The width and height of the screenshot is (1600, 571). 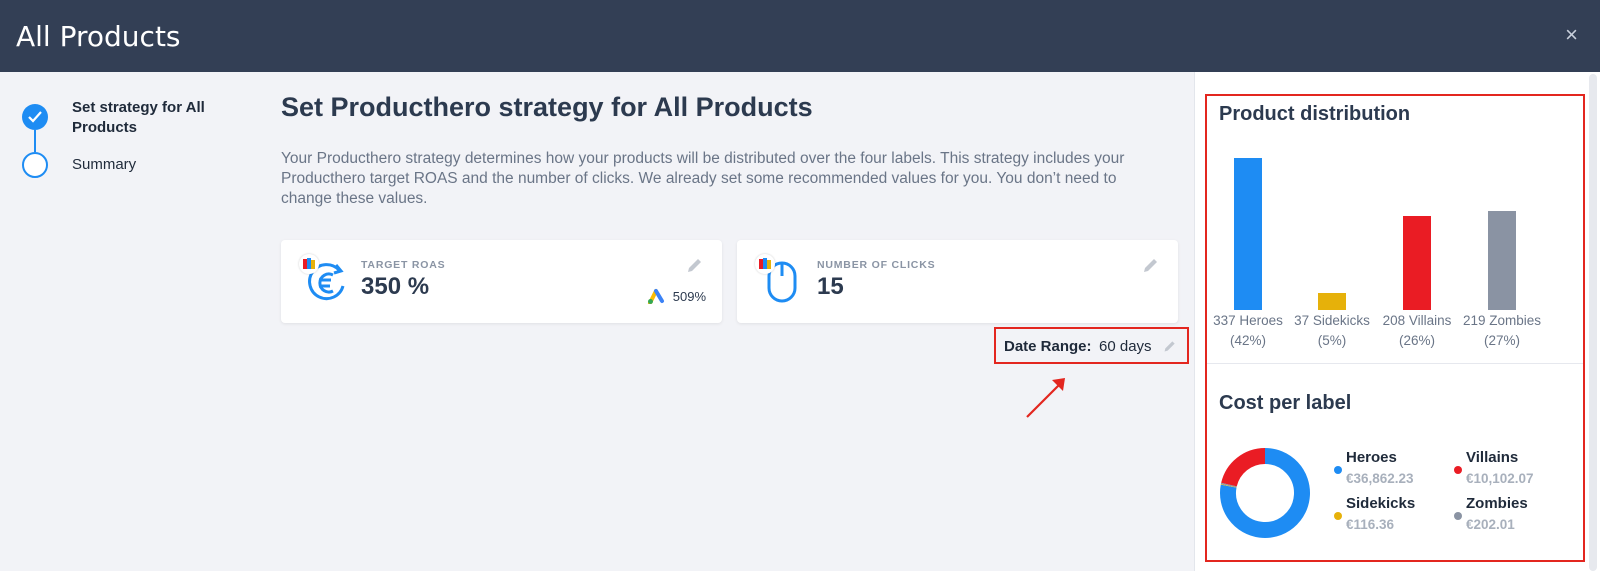 I want to click on step-label-strategy: Set strategy for All Products, so click(x=157, y=118).